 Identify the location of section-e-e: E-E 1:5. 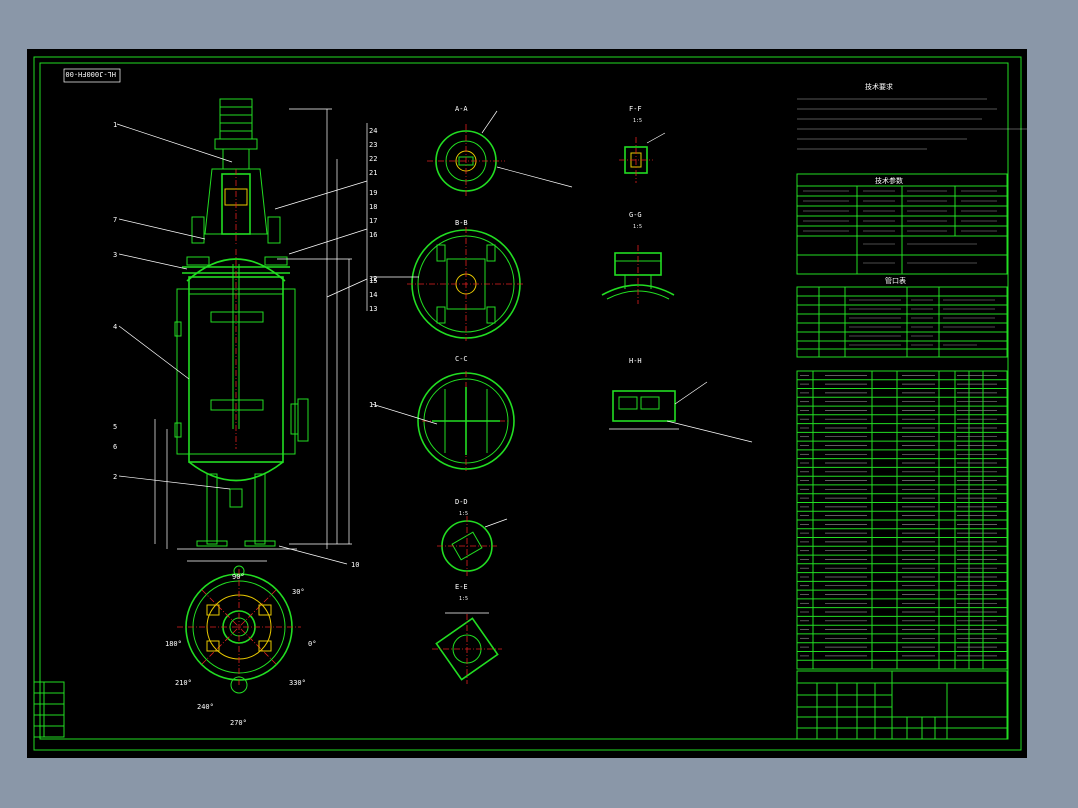
(467, 633).